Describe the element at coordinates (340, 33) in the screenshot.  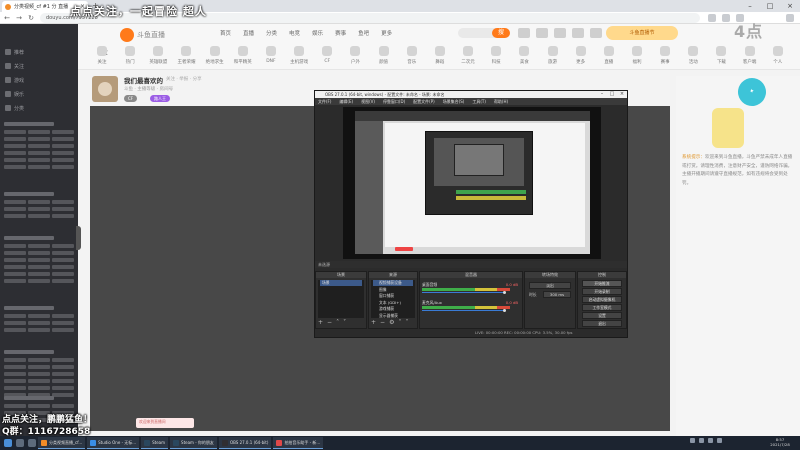
I see `nav-item: 赛事` at that location.